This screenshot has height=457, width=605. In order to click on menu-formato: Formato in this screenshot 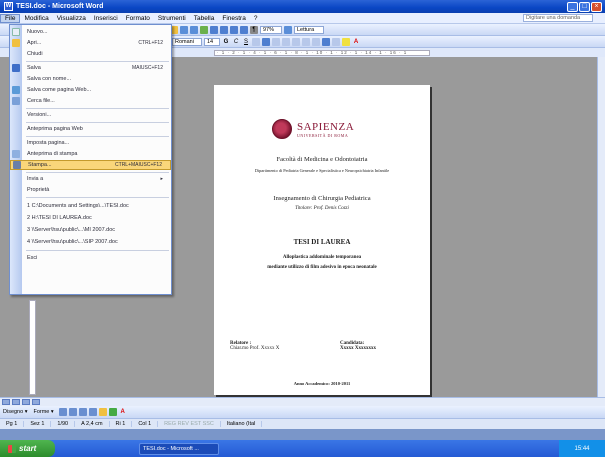, I will do `click(138, 18)`.